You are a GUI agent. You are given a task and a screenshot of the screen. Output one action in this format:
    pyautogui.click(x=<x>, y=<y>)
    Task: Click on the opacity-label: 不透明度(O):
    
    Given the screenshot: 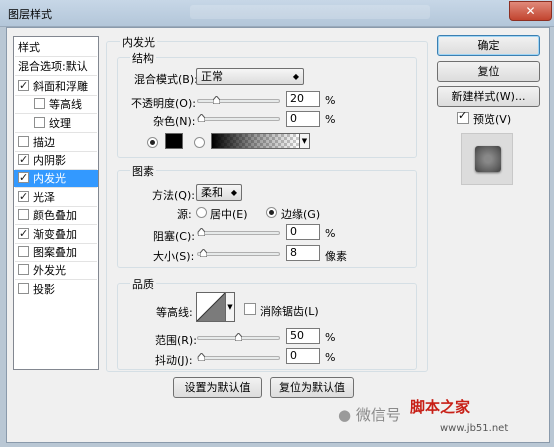 What is the action you would take?
    pyautogui.click(x=163, y=103)
    